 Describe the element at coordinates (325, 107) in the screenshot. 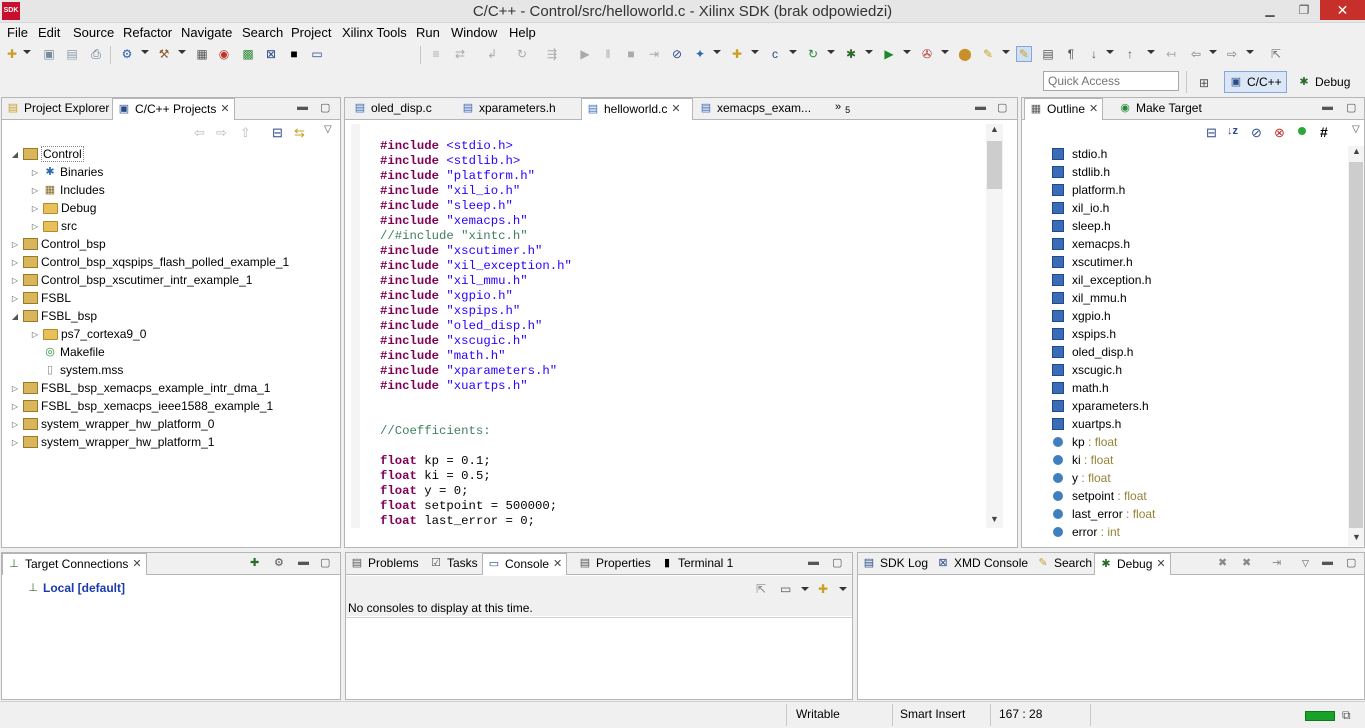

I see `maximize-view-icon: ▢` at that location.